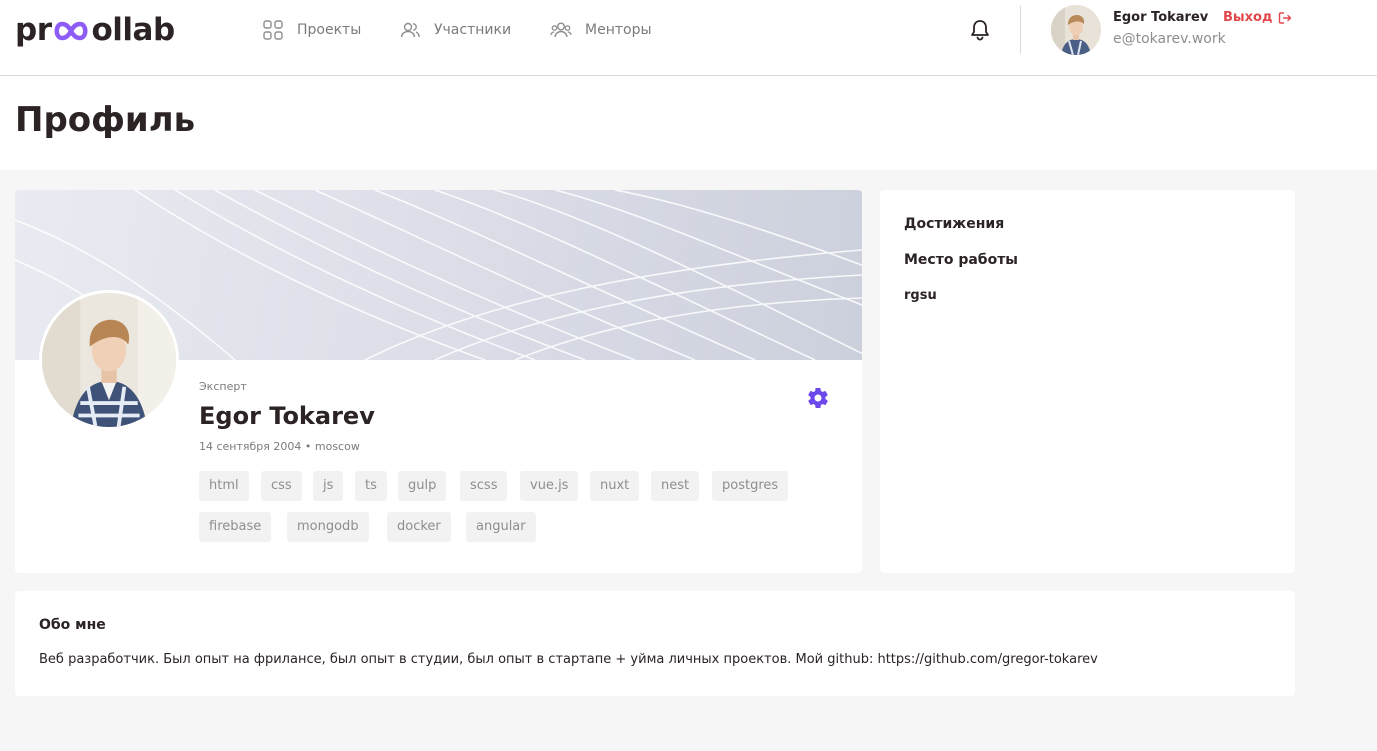  What do you see at coordinates (422, 486) in the screenshot?
I see `skill-tag: gulp` at bounding box center [422, 486].